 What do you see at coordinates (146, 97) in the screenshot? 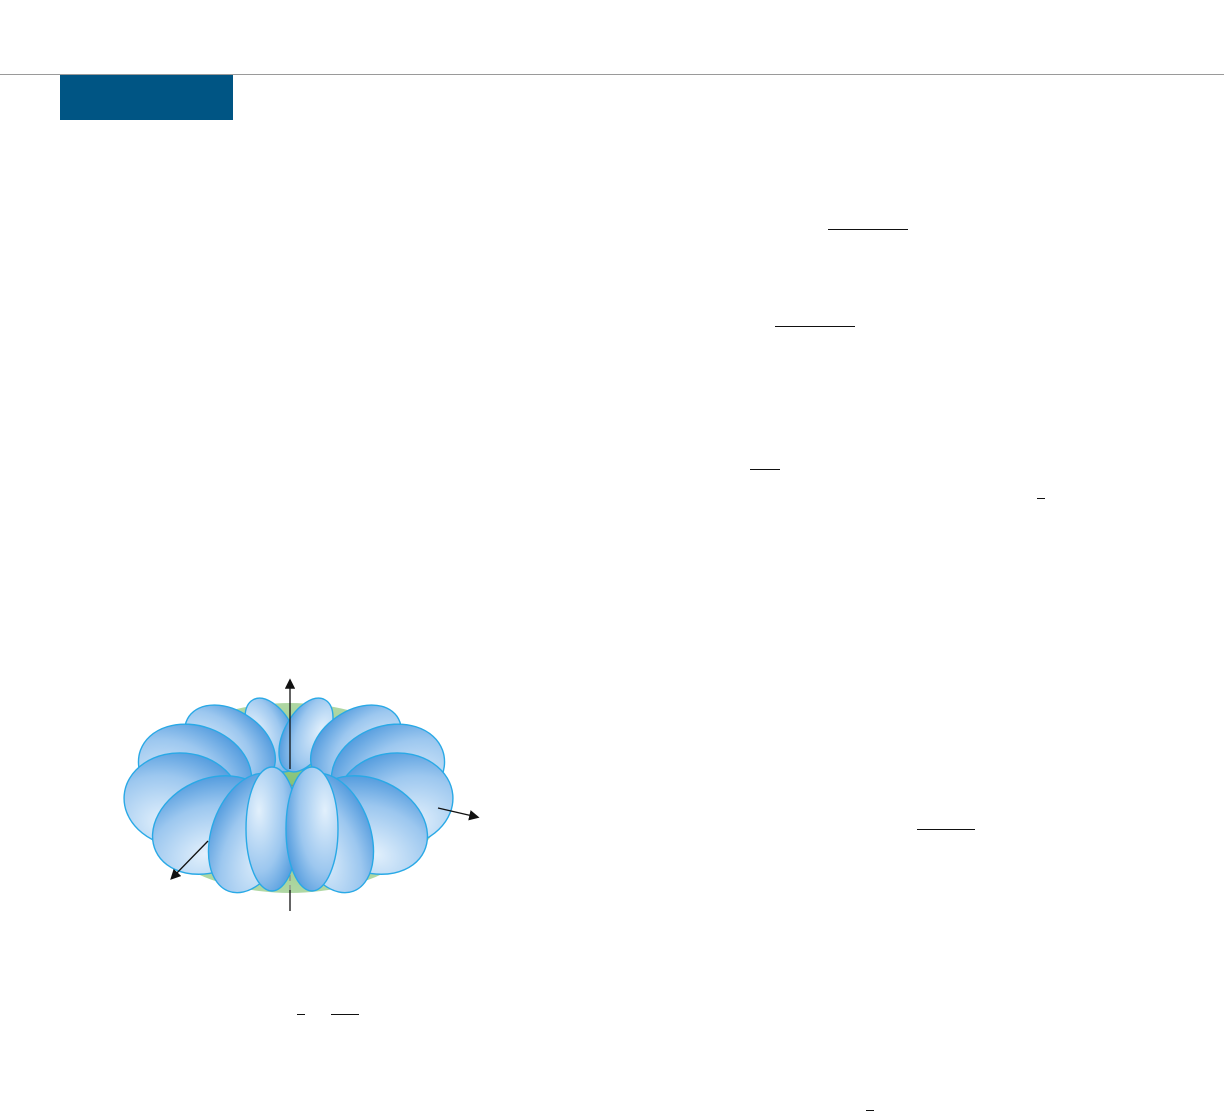
I see `section-tab` at bounding box center [146, 97].